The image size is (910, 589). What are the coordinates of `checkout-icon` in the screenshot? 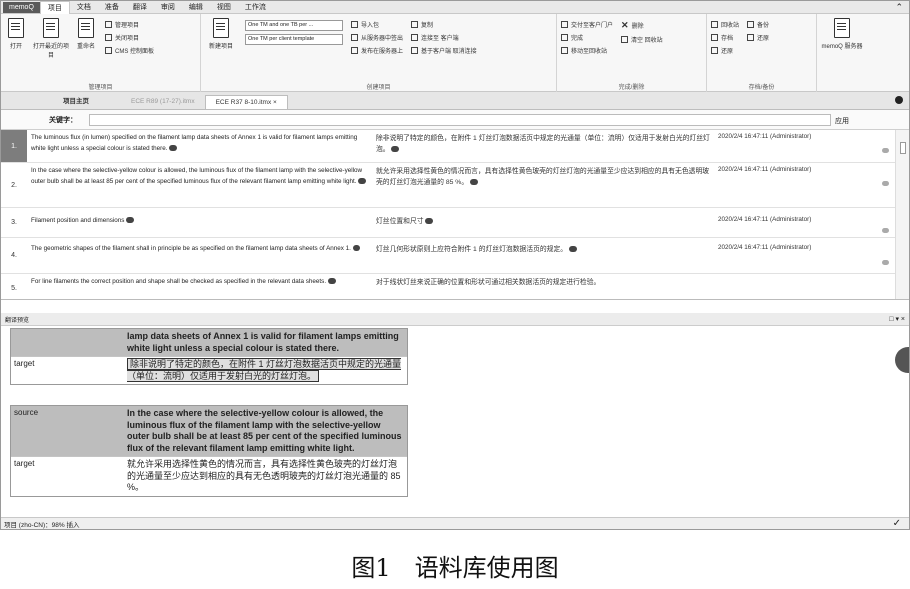 It's located at (354, 37).